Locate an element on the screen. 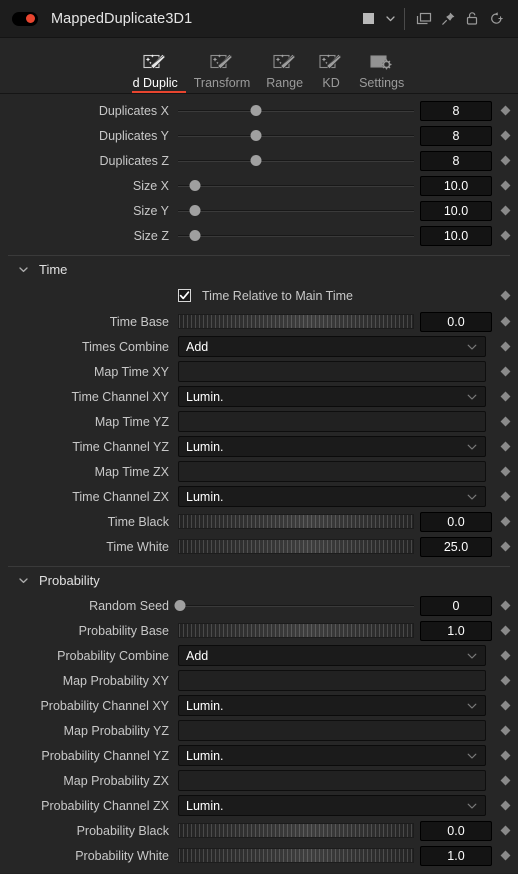 The image size is (518, 874). chevron-down-icon is located at coordinates (390, 19).